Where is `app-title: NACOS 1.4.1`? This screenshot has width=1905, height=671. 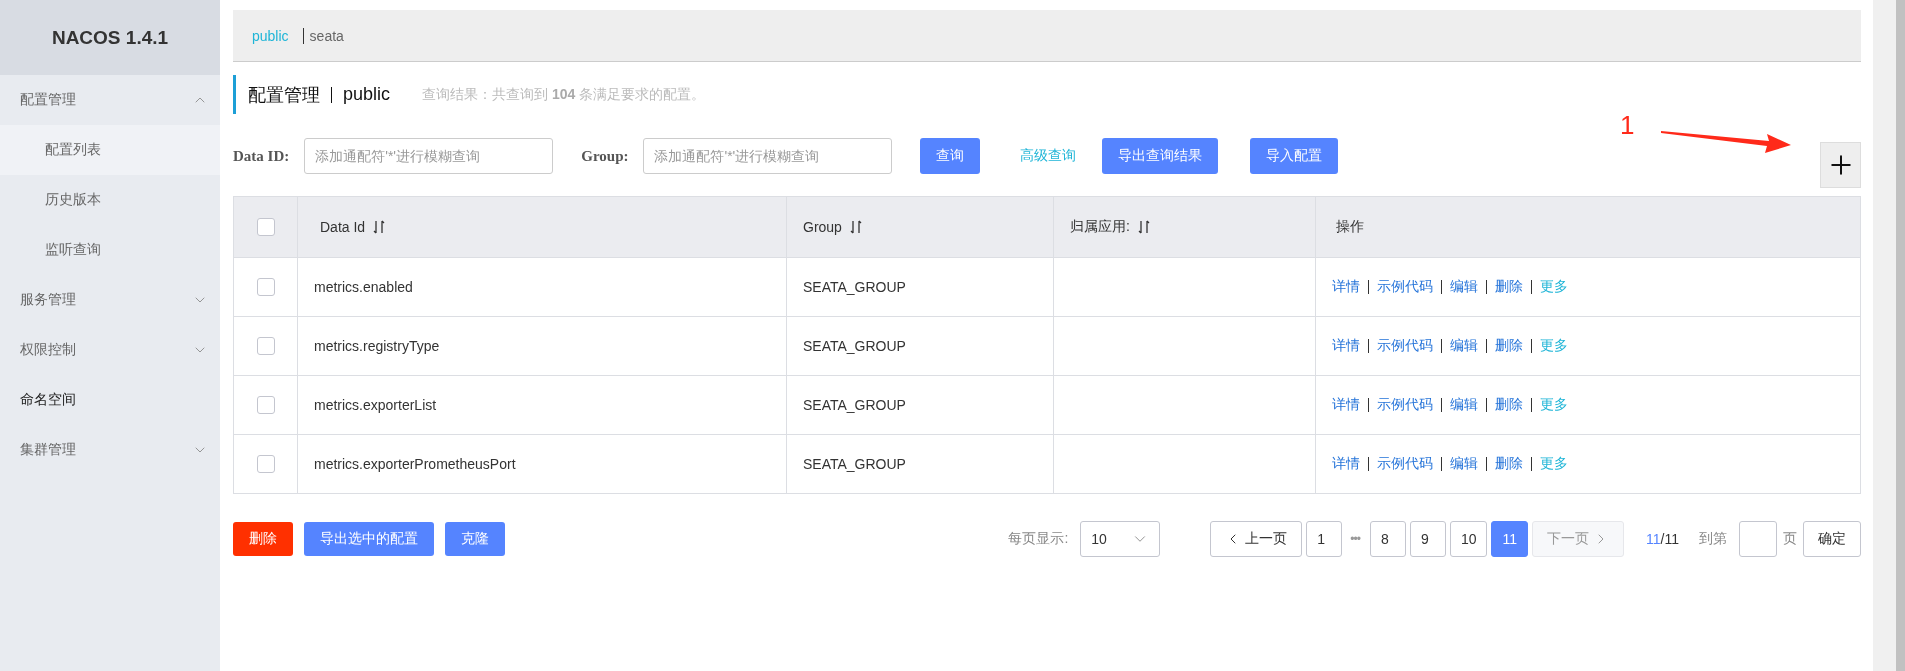 app-title: NACOS 1.4.1 is located at coordinates (110, 37).